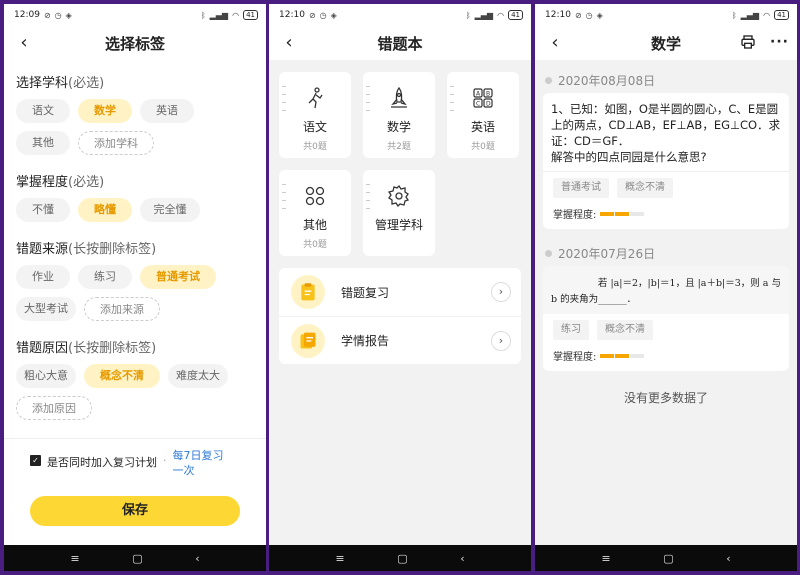 The width and height of the screenshot is (800, 575). I want to click on tag-regular-exam: 普通考试, so click(178, 277).